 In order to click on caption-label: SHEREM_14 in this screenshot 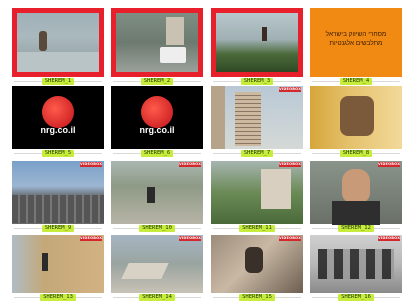, I will do `click(157, 297)`.